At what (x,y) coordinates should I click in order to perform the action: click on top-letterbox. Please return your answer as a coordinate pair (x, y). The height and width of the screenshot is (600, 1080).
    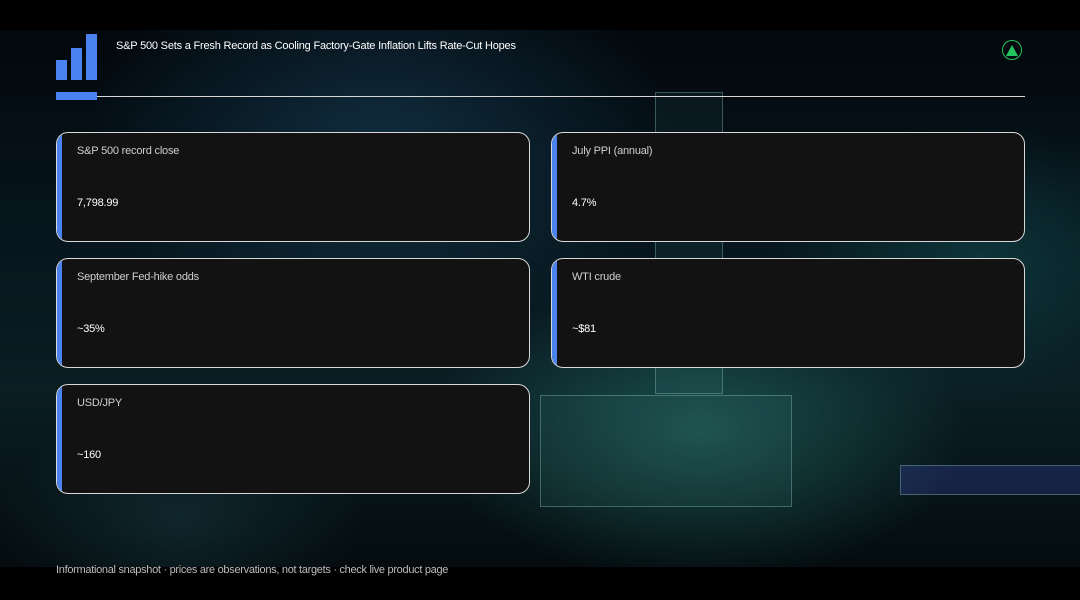
    Looking at the image, I should click on (540, 15).